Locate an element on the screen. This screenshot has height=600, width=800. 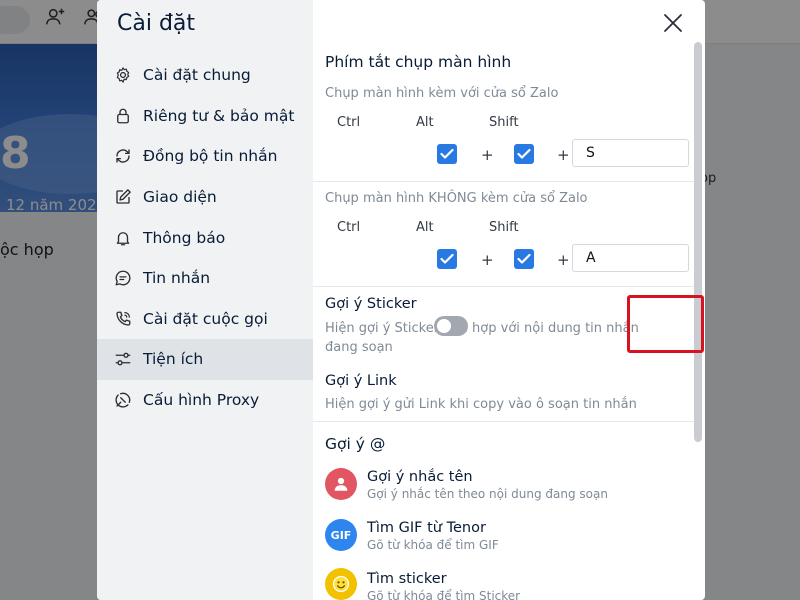
ctrl-checkbox-without-zalo is located at coordinates (447, 259).